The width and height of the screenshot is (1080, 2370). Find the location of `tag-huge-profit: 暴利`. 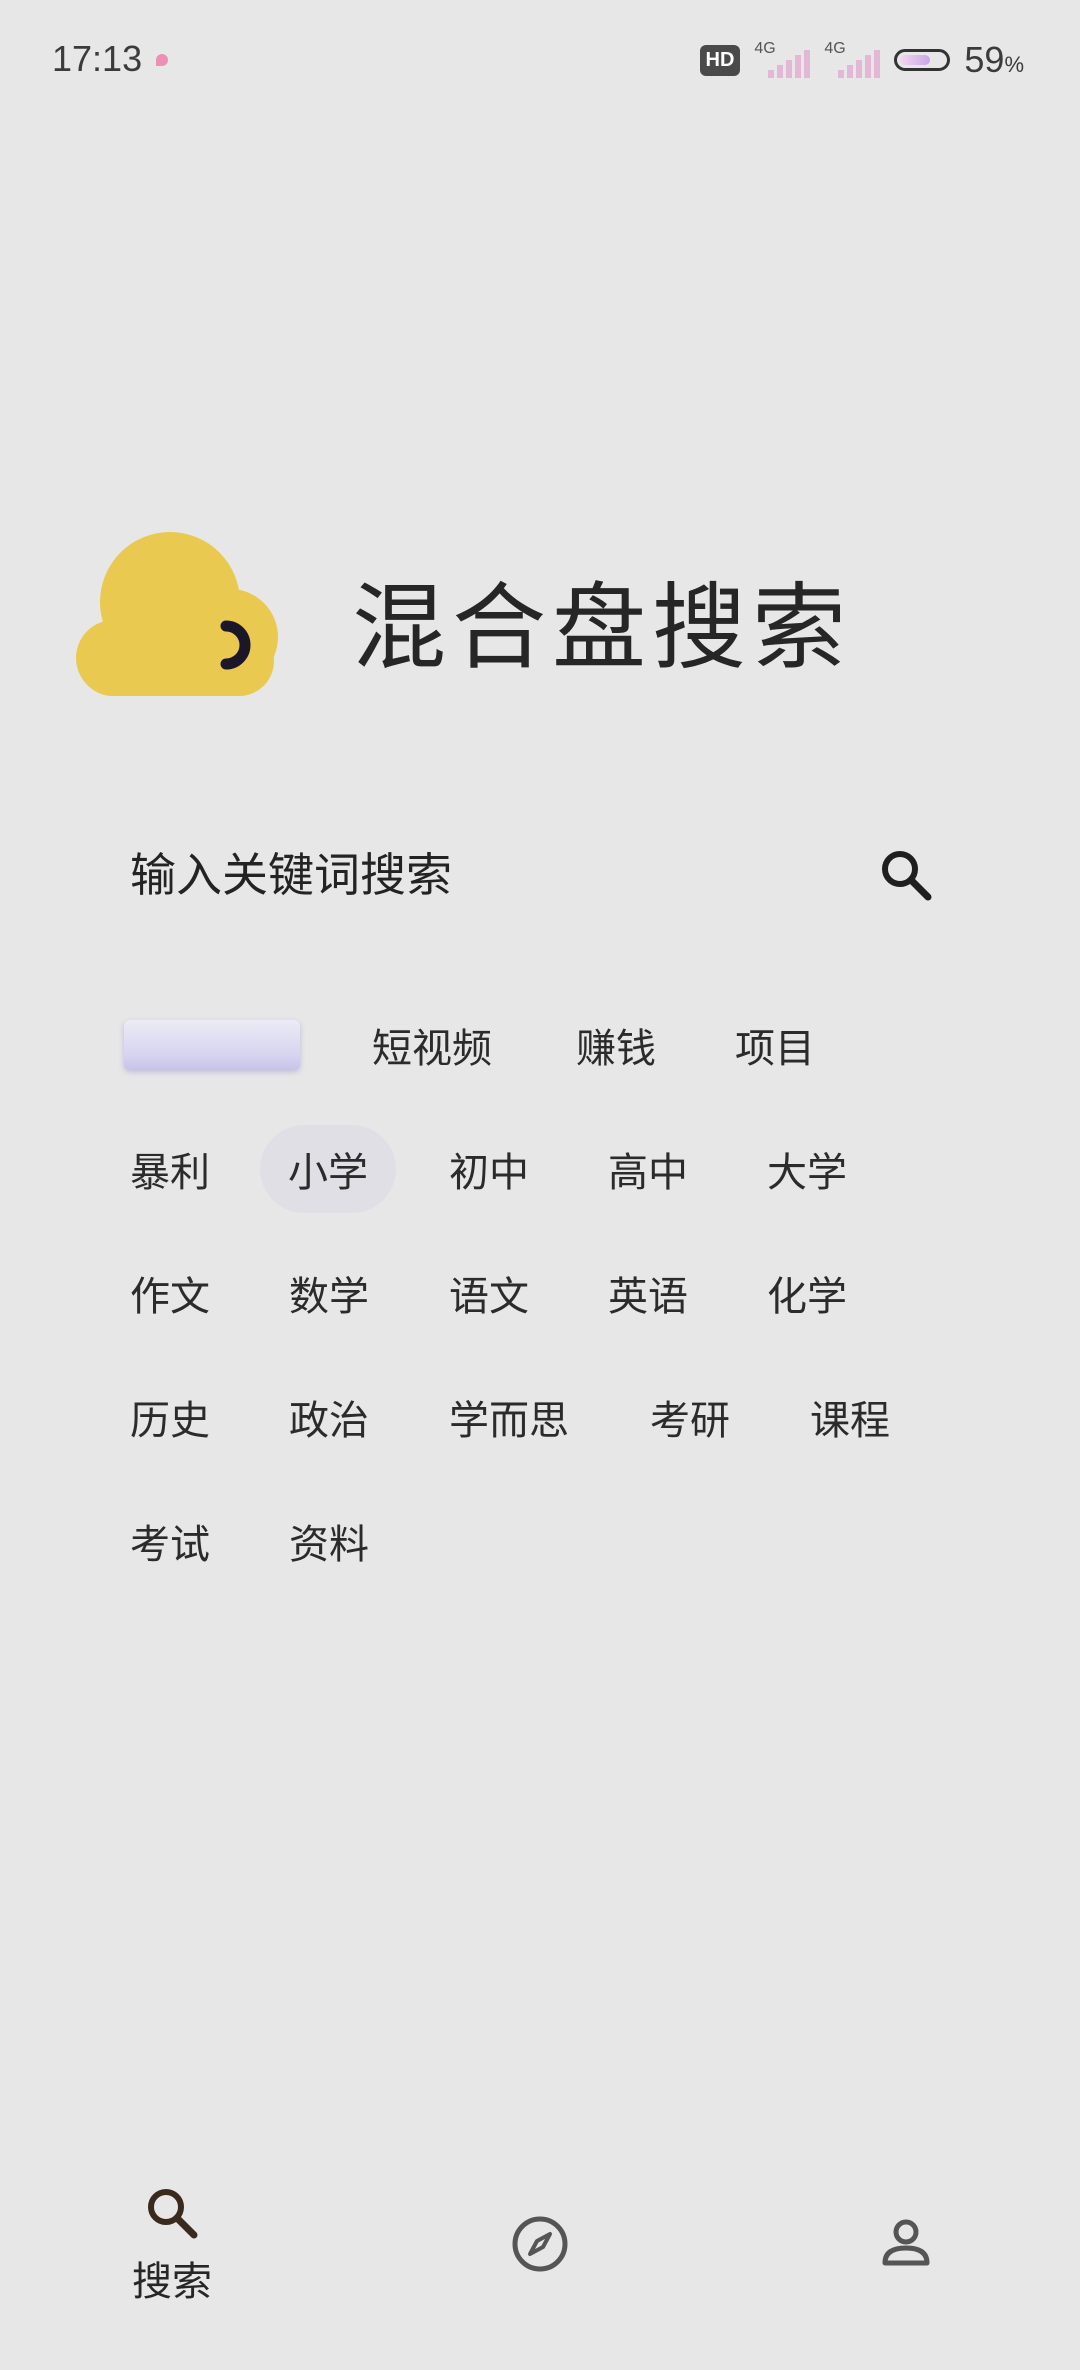

tag-huge-profit: 暴利 is located at coordinates (170, 1169).